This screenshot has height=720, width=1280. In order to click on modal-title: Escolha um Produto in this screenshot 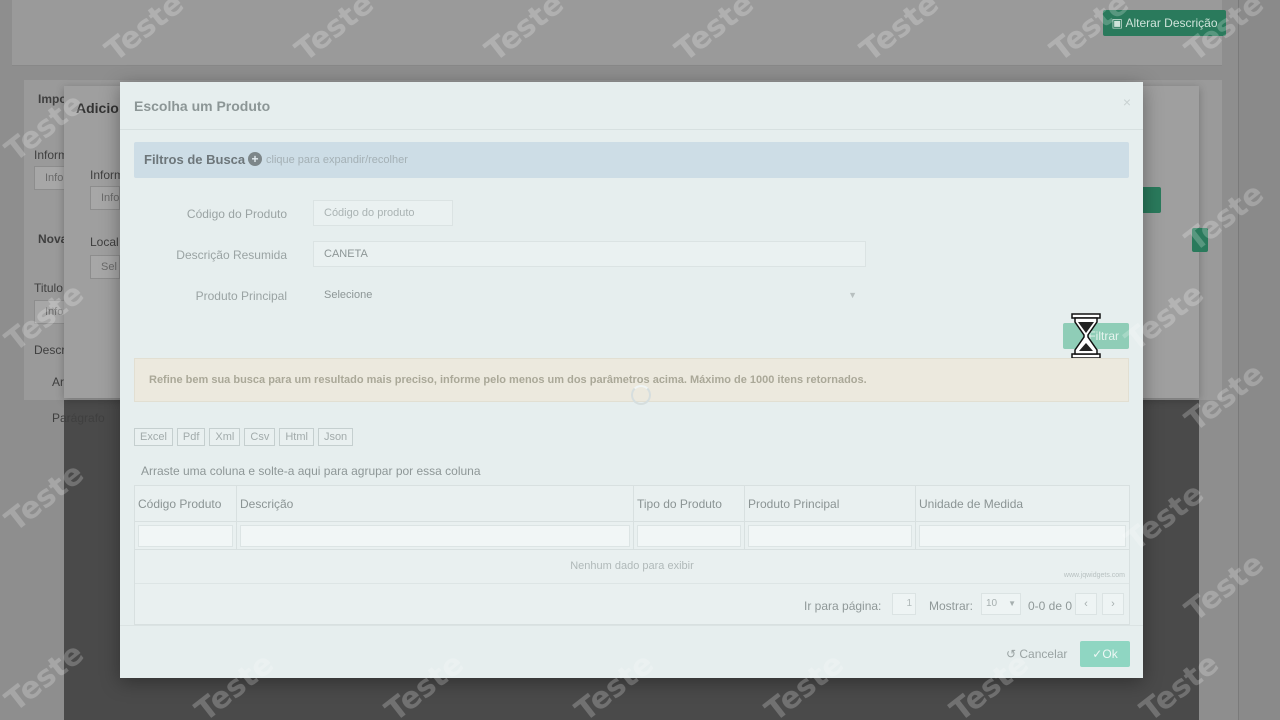, I will do `click(202, 106)`.